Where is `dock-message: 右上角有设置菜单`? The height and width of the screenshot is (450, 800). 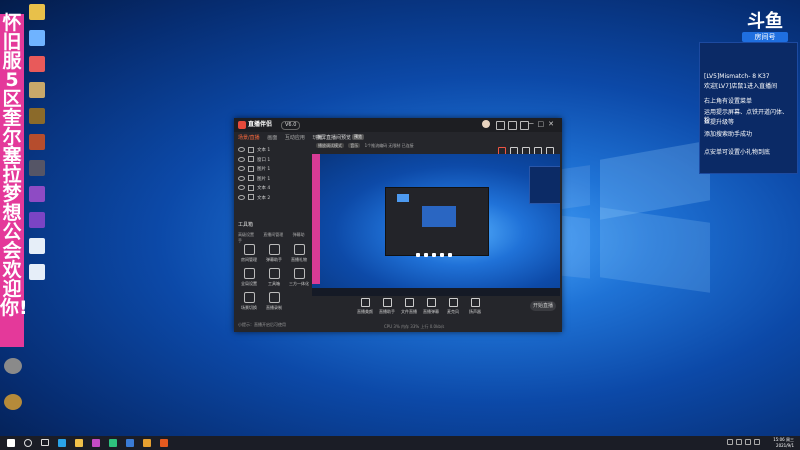
dock-message: 右上角有设置菜单 is located at coordinates (728, 101).